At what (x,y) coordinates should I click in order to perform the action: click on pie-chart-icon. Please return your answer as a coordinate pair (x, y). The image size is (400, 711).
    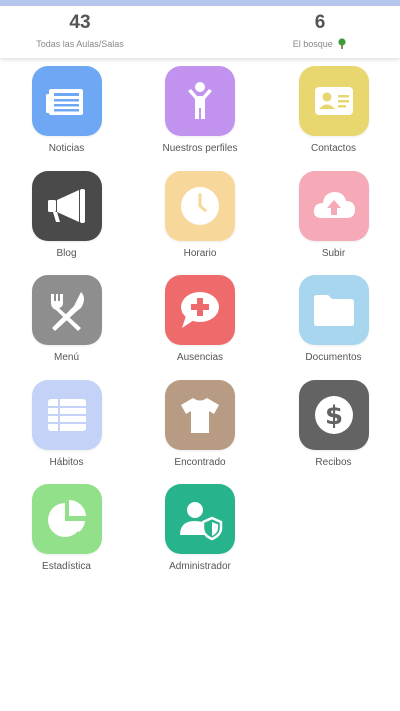
    Looking at the image, I should click on (66, 518).